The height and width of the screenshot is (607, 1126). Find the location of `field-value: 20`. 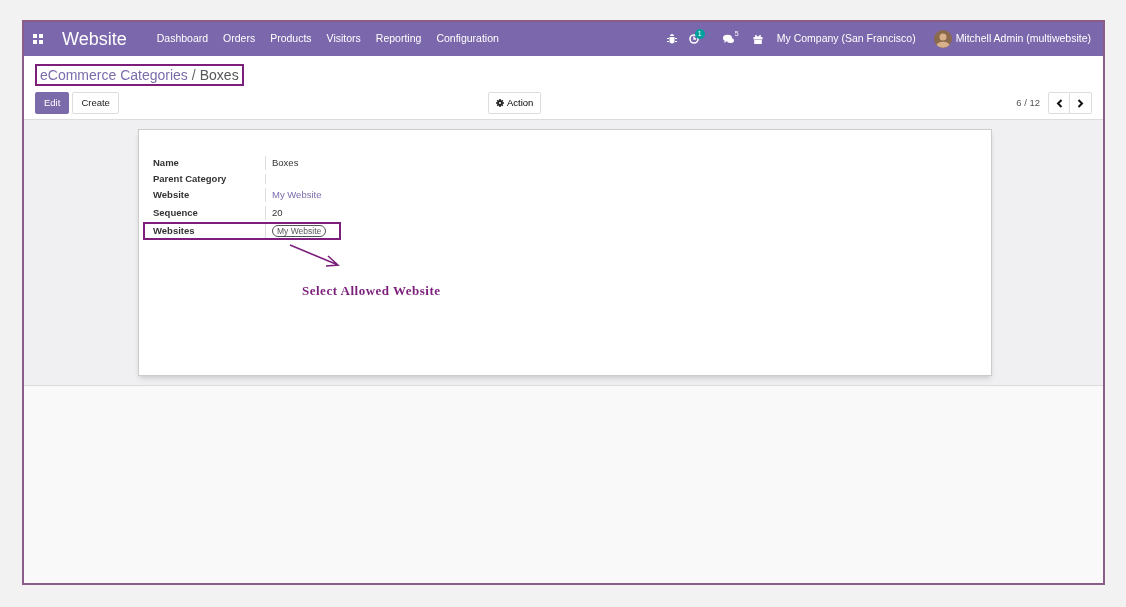

field-value: 20 is located at coordinates (277, 212).